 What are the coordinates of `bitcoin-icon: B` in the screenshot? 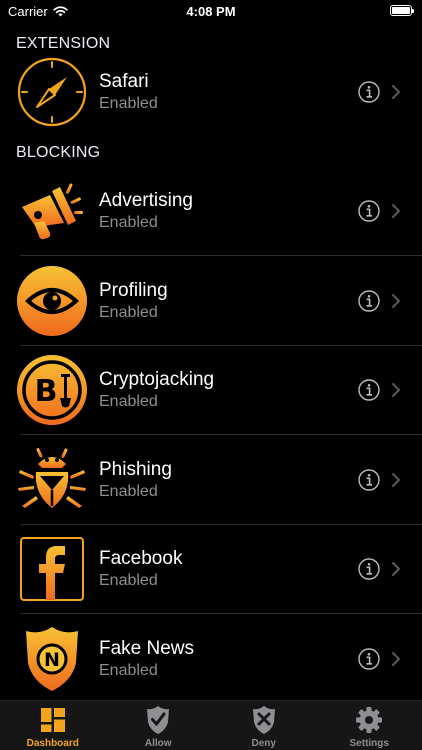 It's located at (52, 390).